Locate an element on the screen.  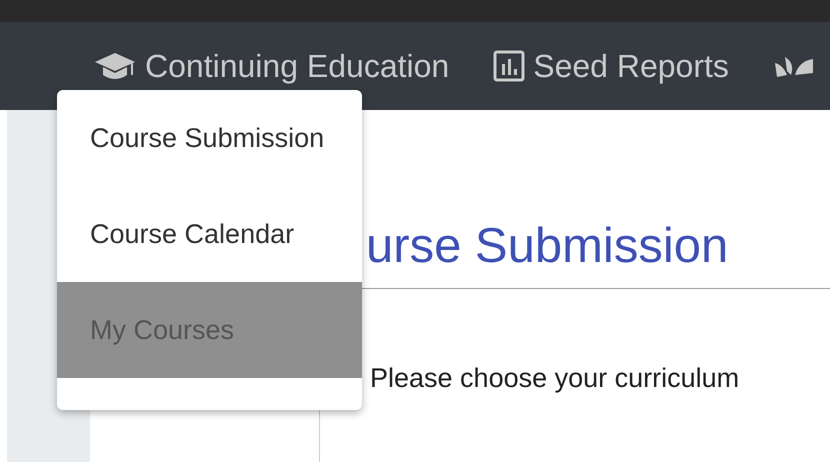
bar-chart-icon is located at coordinates (509, 66).